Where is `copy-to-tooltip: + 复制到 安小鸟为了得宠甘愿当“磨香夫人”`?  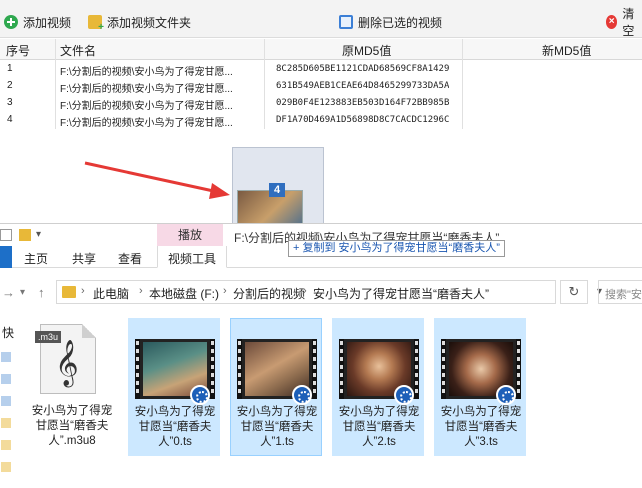
copy-to-tooltip: + 复制到 安小鸟为了得宠甘愿当“磨香夫人” is located at coordinates (396, 248).